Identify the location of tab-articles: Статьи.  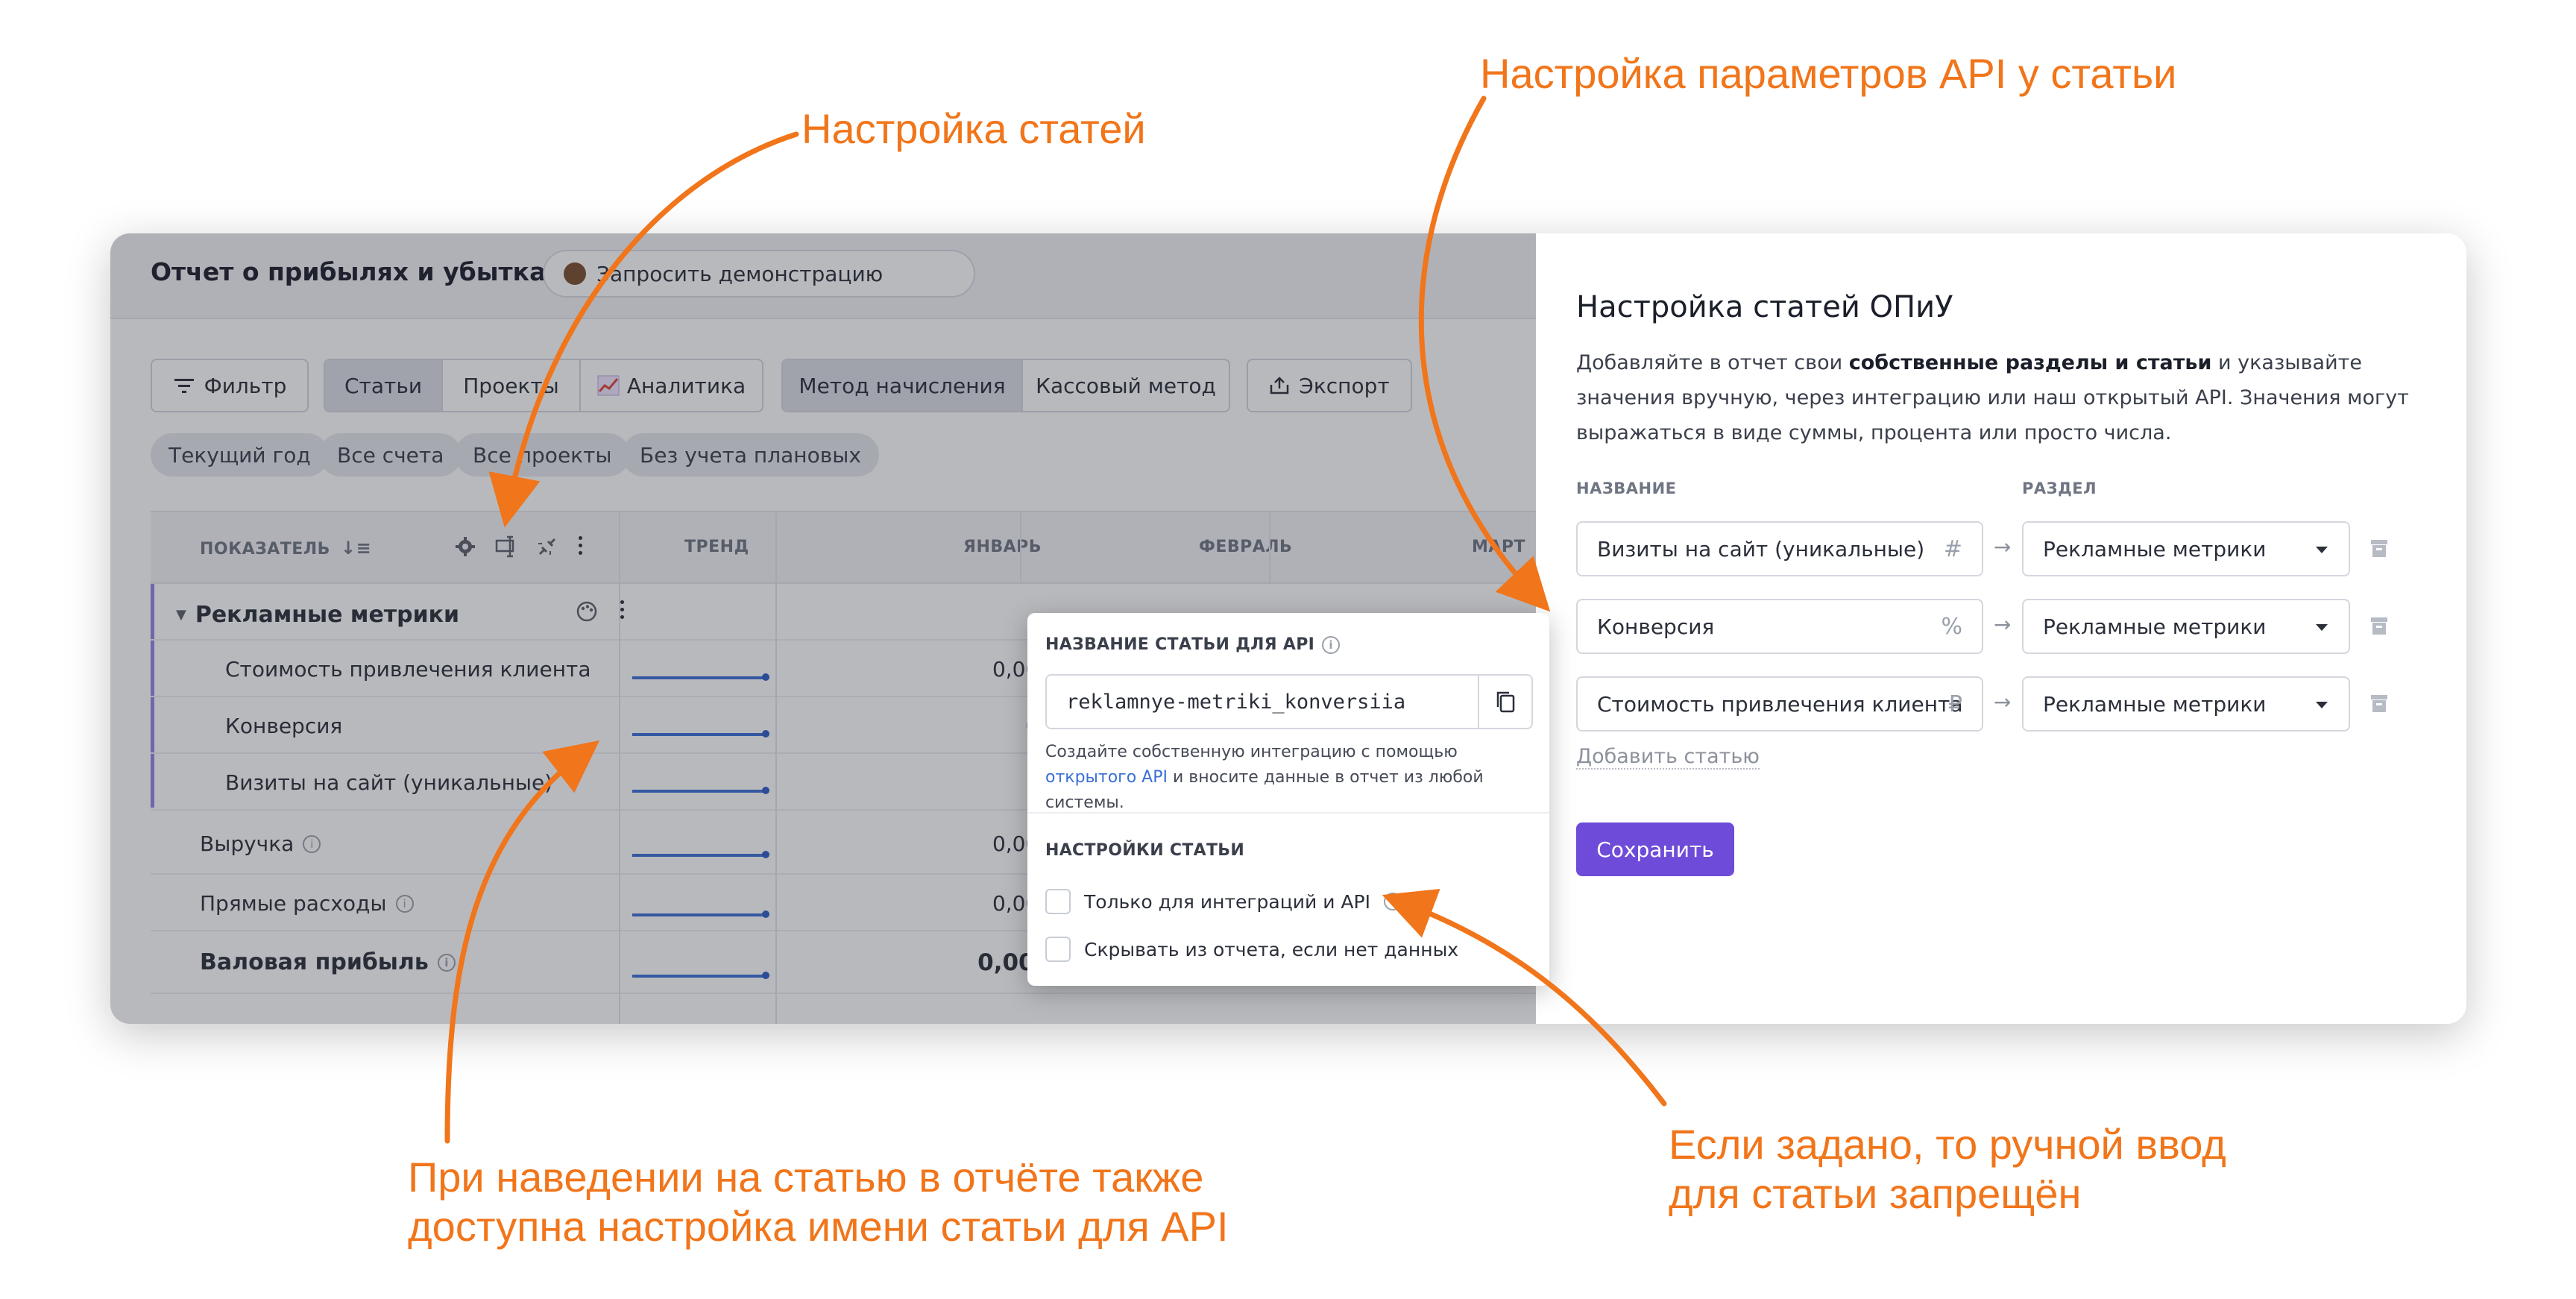
(384, 385).